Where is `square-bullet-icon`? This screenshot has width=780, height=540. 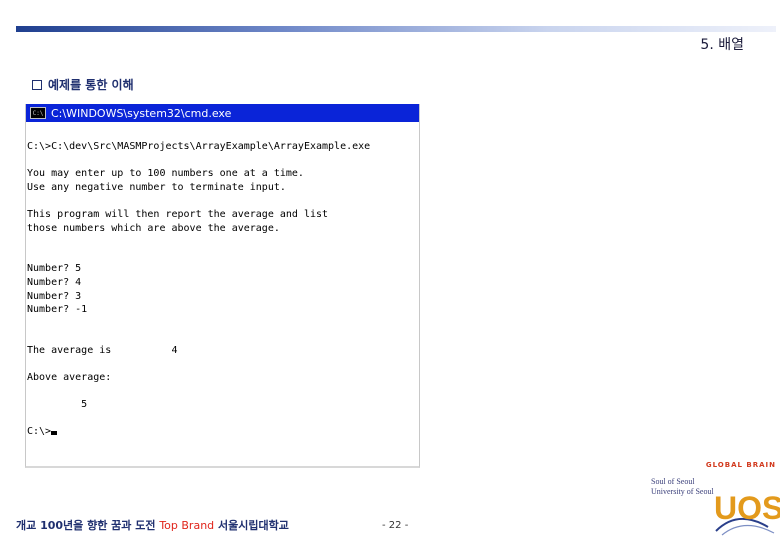 square-bullet-icon is located at coordinates (37, 84).